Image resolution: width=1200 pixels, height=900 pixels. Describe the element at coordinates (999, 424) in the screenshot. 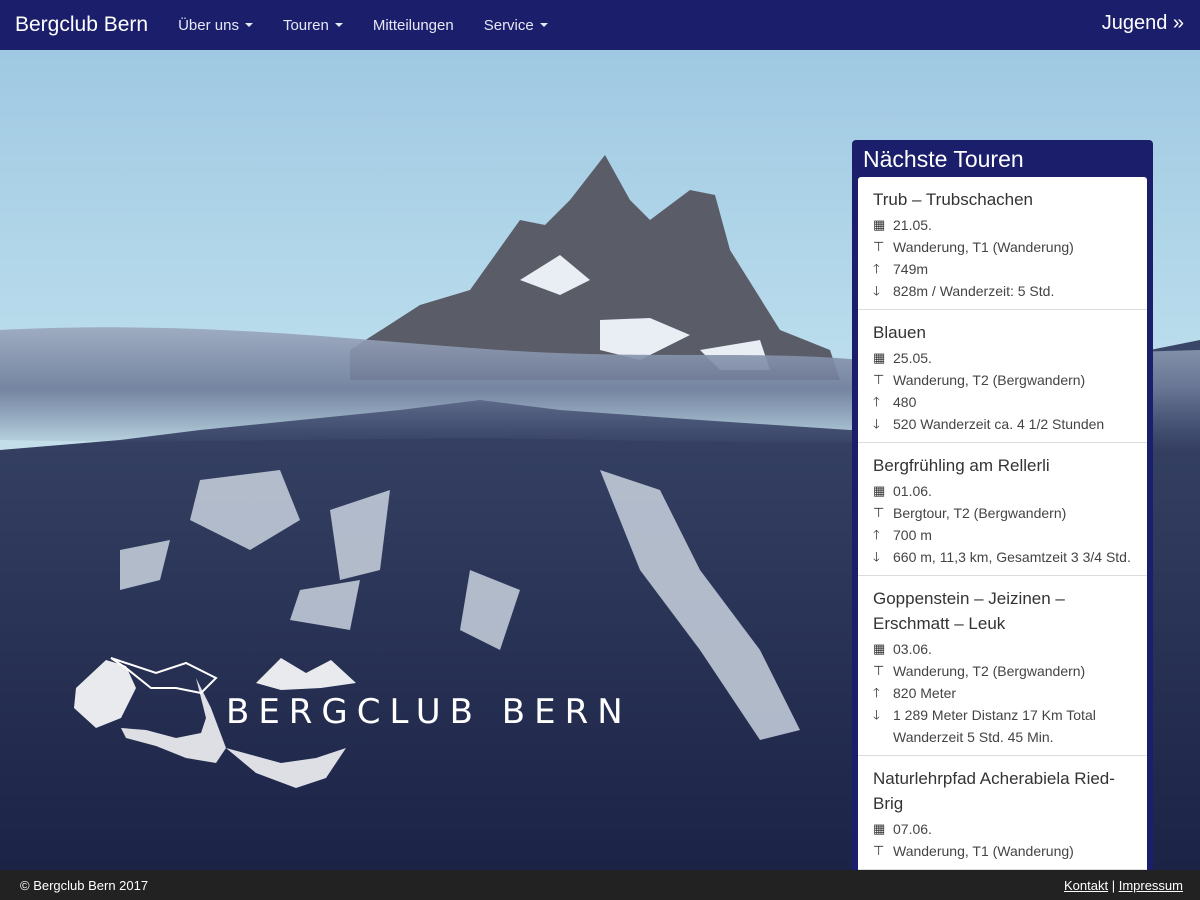

I see `tour-descent: 520 Wanderzeit ca. 4 1/2 Stunden` at that location.